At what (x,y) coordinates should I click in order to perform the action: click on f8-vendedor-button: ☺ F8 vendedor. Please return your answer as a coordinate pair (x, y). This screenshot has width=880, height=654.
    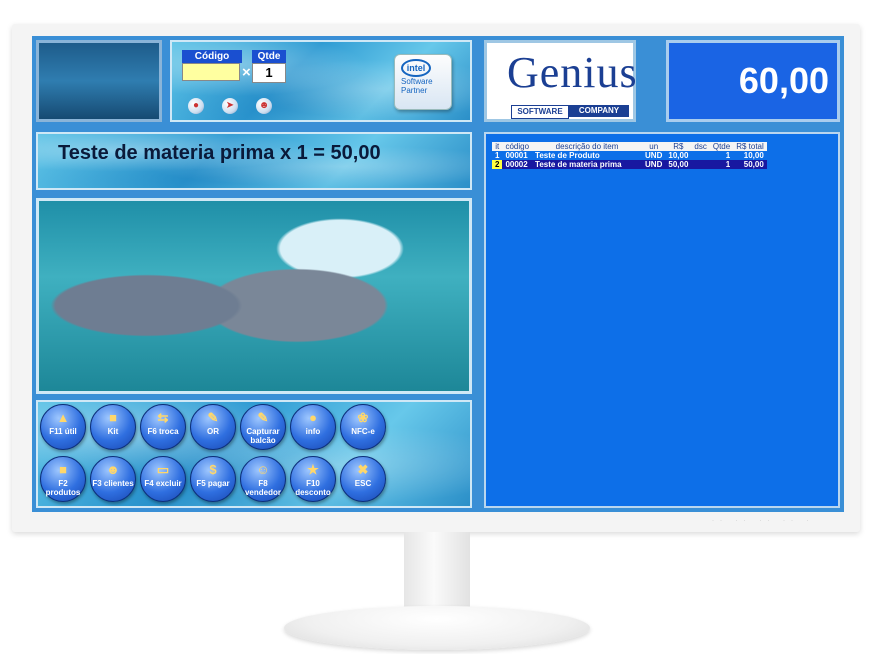
    Looking at the image, I should click on (263, 479).